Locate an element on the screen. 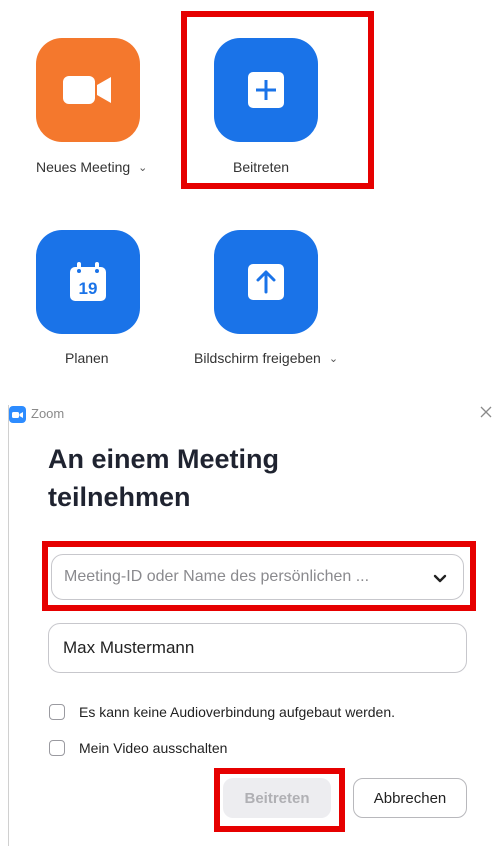 This screenshot has width=496, height=846. zoom-app-icon is located at coordinates (17, 414).